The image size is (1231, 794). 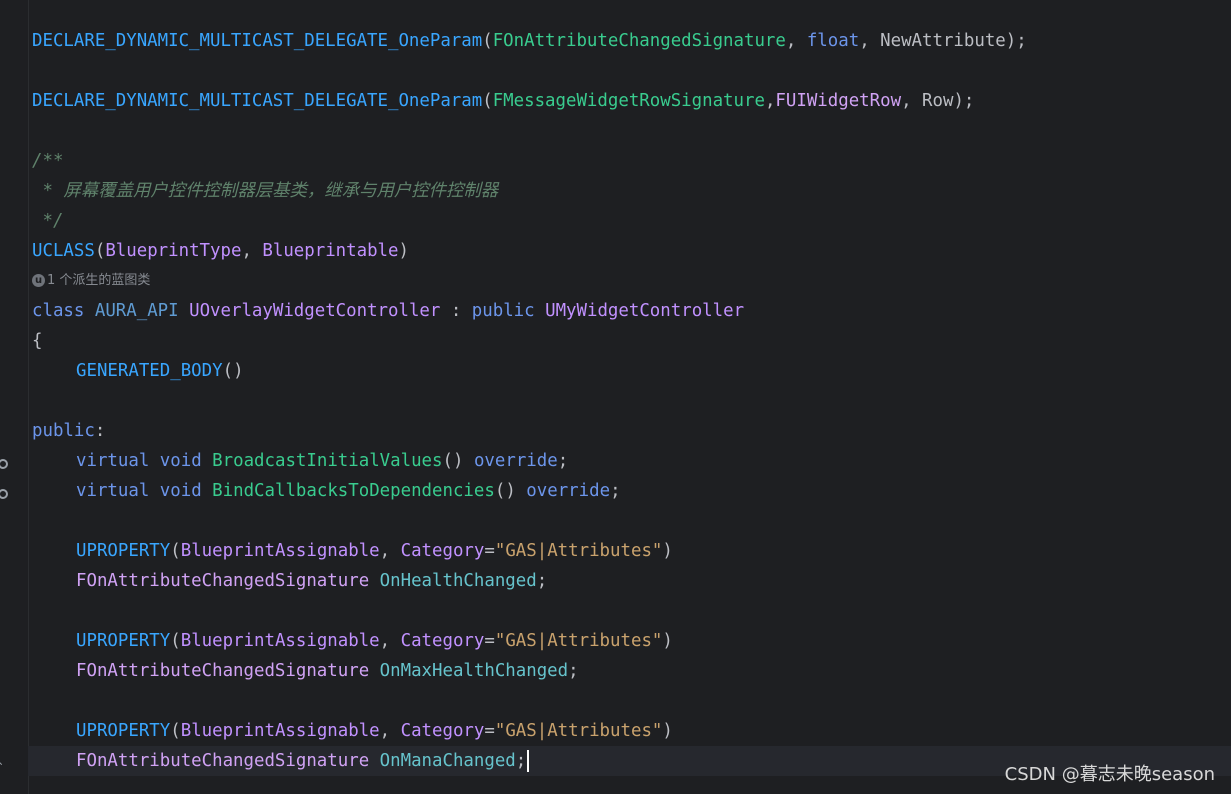 I want to click on class-name: UOverlayWidgetController, so click(x=315, y=311).